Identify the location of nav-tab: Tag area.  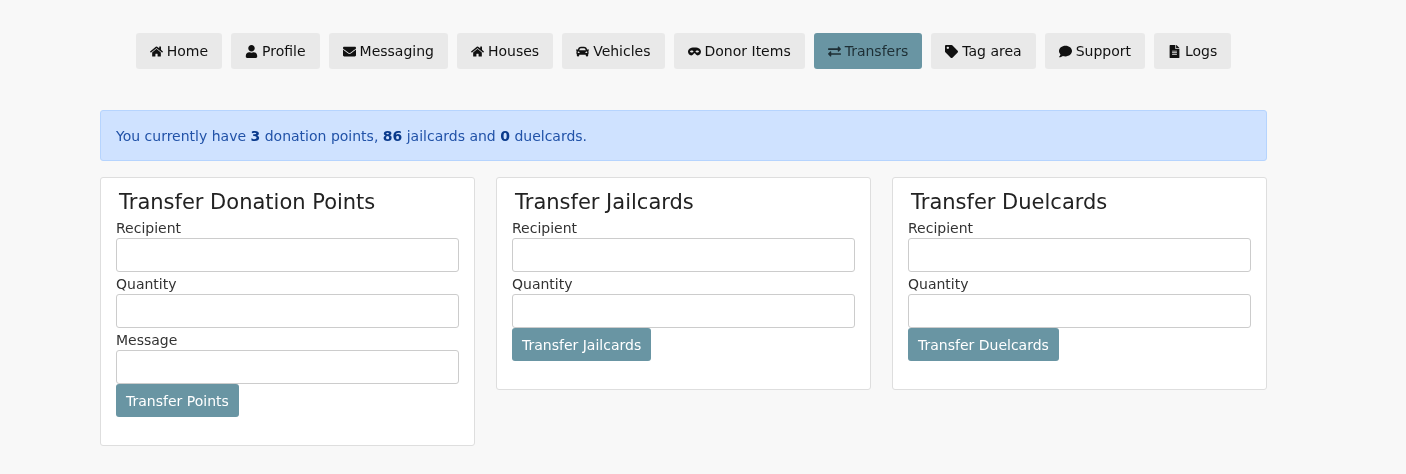
(983, 51).